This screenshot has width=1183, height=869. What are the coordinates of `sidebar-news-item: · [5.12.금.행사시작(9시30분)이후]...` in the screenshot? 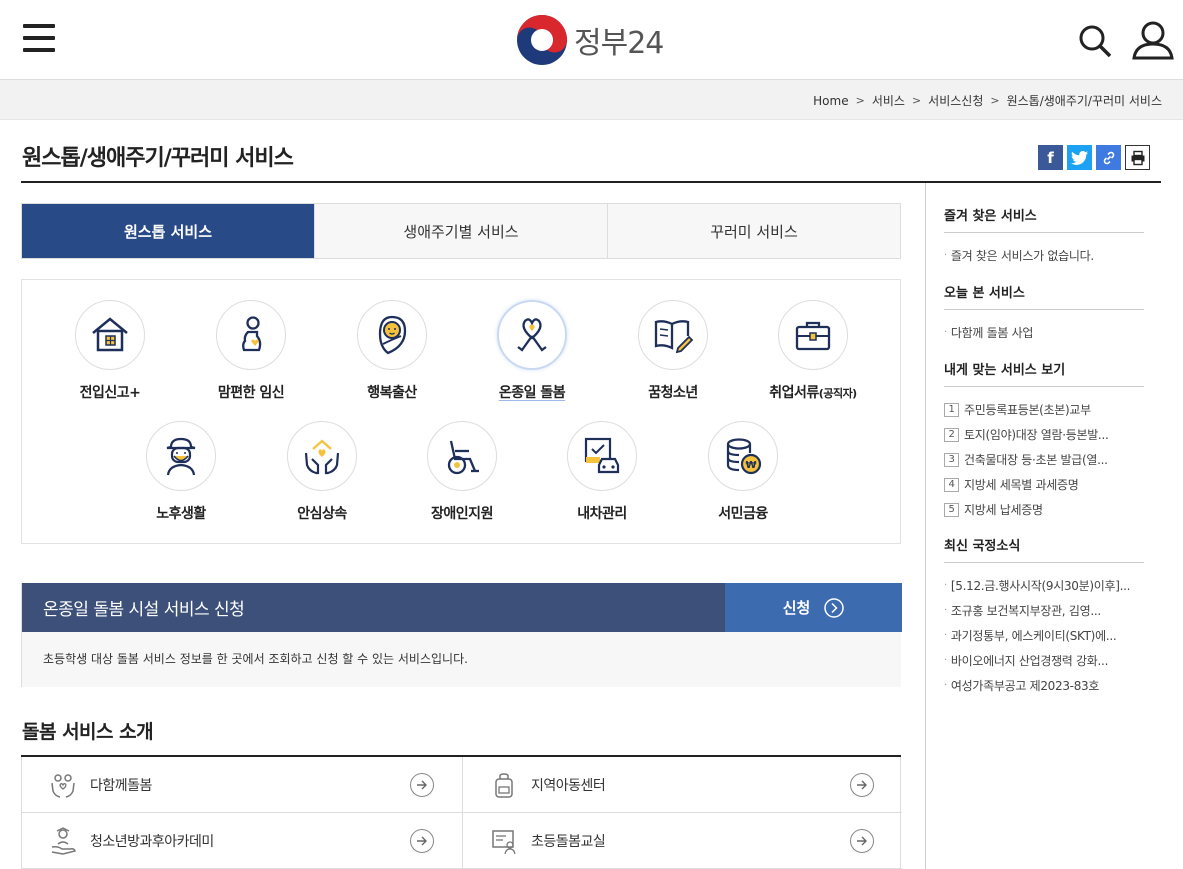 It's located at (1044, 585).